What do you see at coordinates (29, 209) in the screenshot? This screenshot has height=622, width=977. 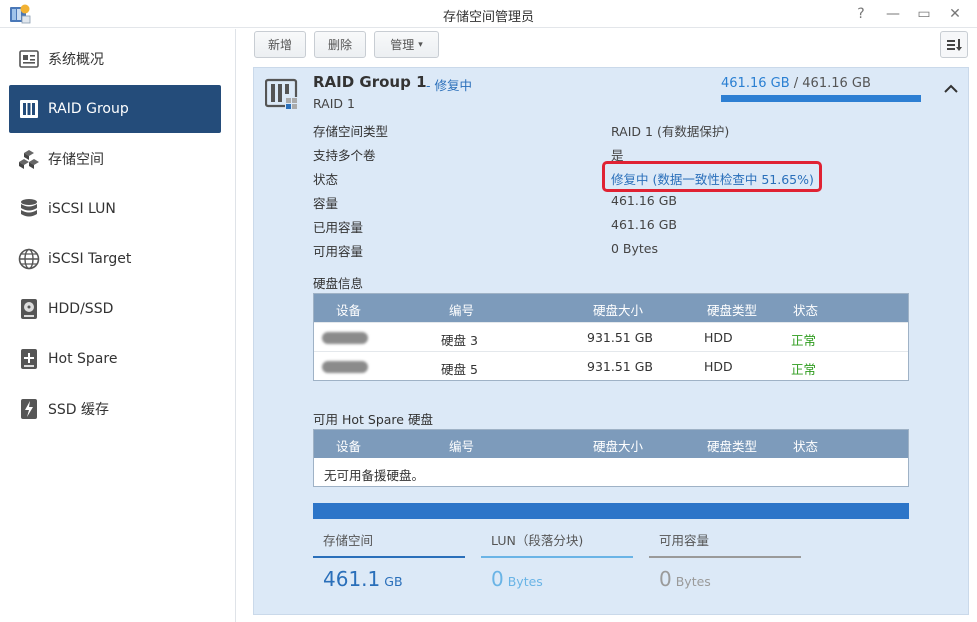 I see `database-icon` at bounding box center [29, 209].